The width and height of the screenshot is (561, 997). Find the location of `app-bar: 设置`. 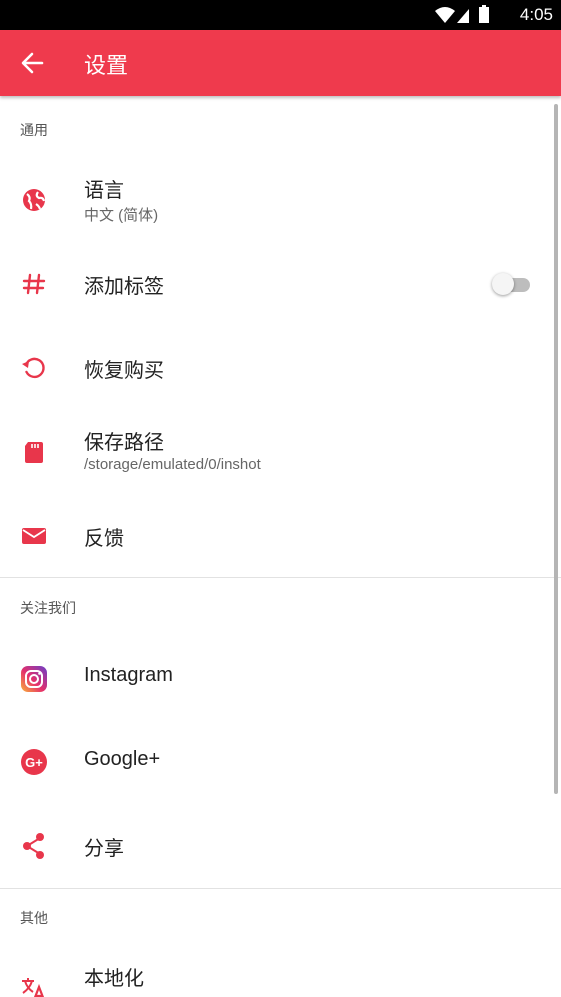

app-bar: 设置 is located at coordinates (280, 63).